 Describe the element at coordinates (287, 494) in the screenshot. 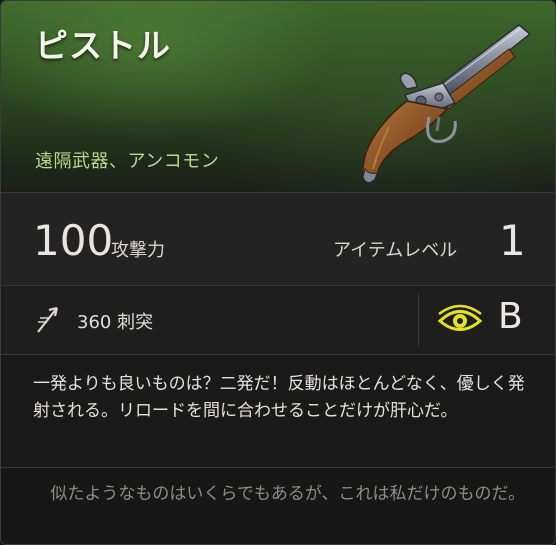

I see `item-flavor-text: 似たようなものはいくらでもあるが、これは私だけのものだ。` at that location.